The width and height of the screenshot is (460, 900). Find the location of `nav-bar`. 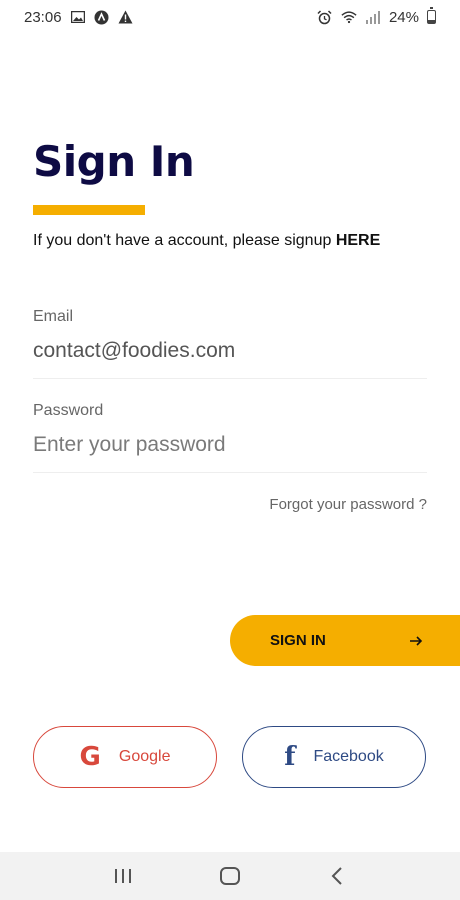

nav-bar is located at coordinates (230, 876).